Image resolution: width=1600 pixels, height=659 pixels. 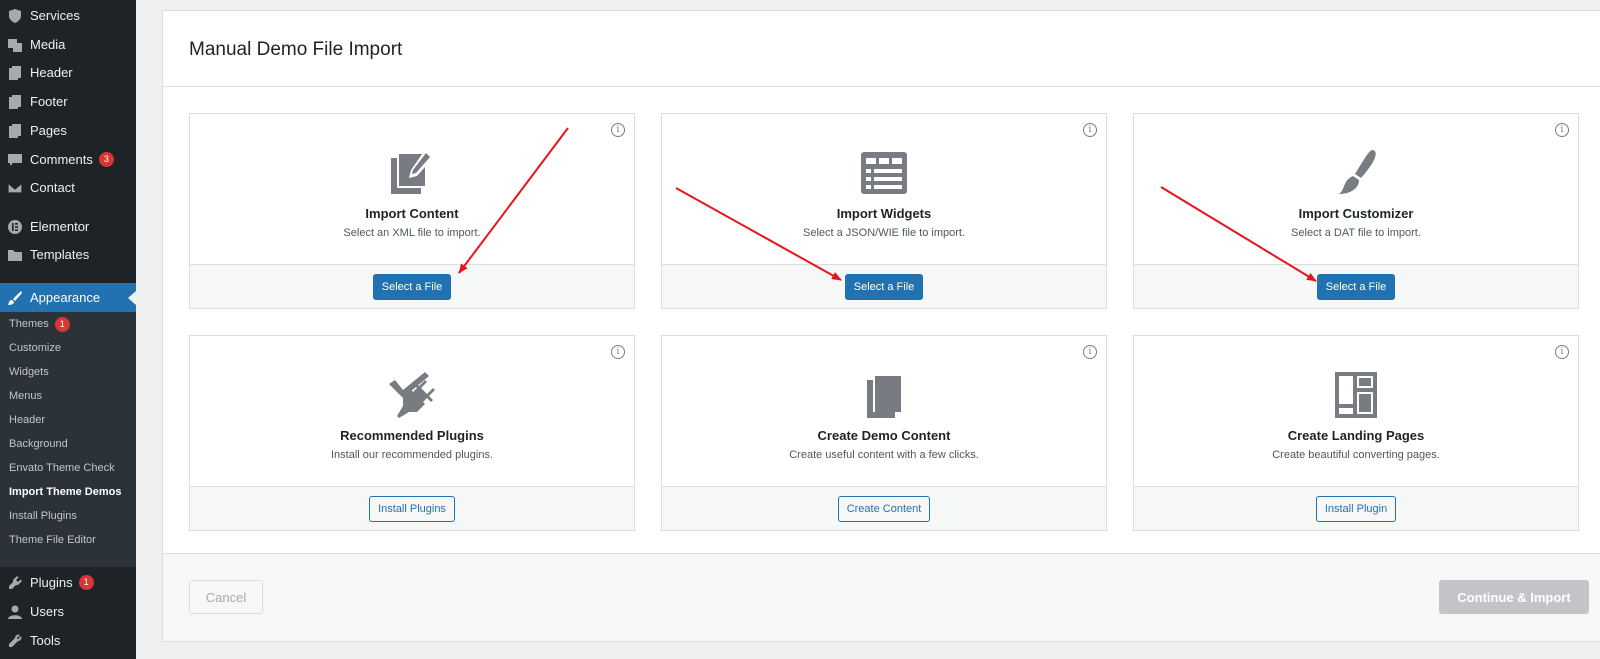 What do you see at coordinates (884, 395) in the screenshot?
I see `copy-icon` at bounding box center [884, 395].